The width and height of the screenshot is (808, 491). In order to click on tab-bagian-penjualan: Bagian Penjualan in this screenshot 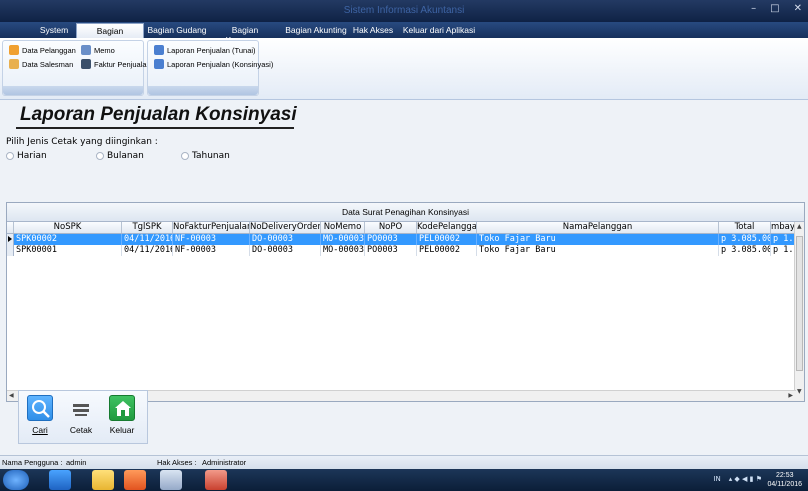, I will do `click(110, 34)`.